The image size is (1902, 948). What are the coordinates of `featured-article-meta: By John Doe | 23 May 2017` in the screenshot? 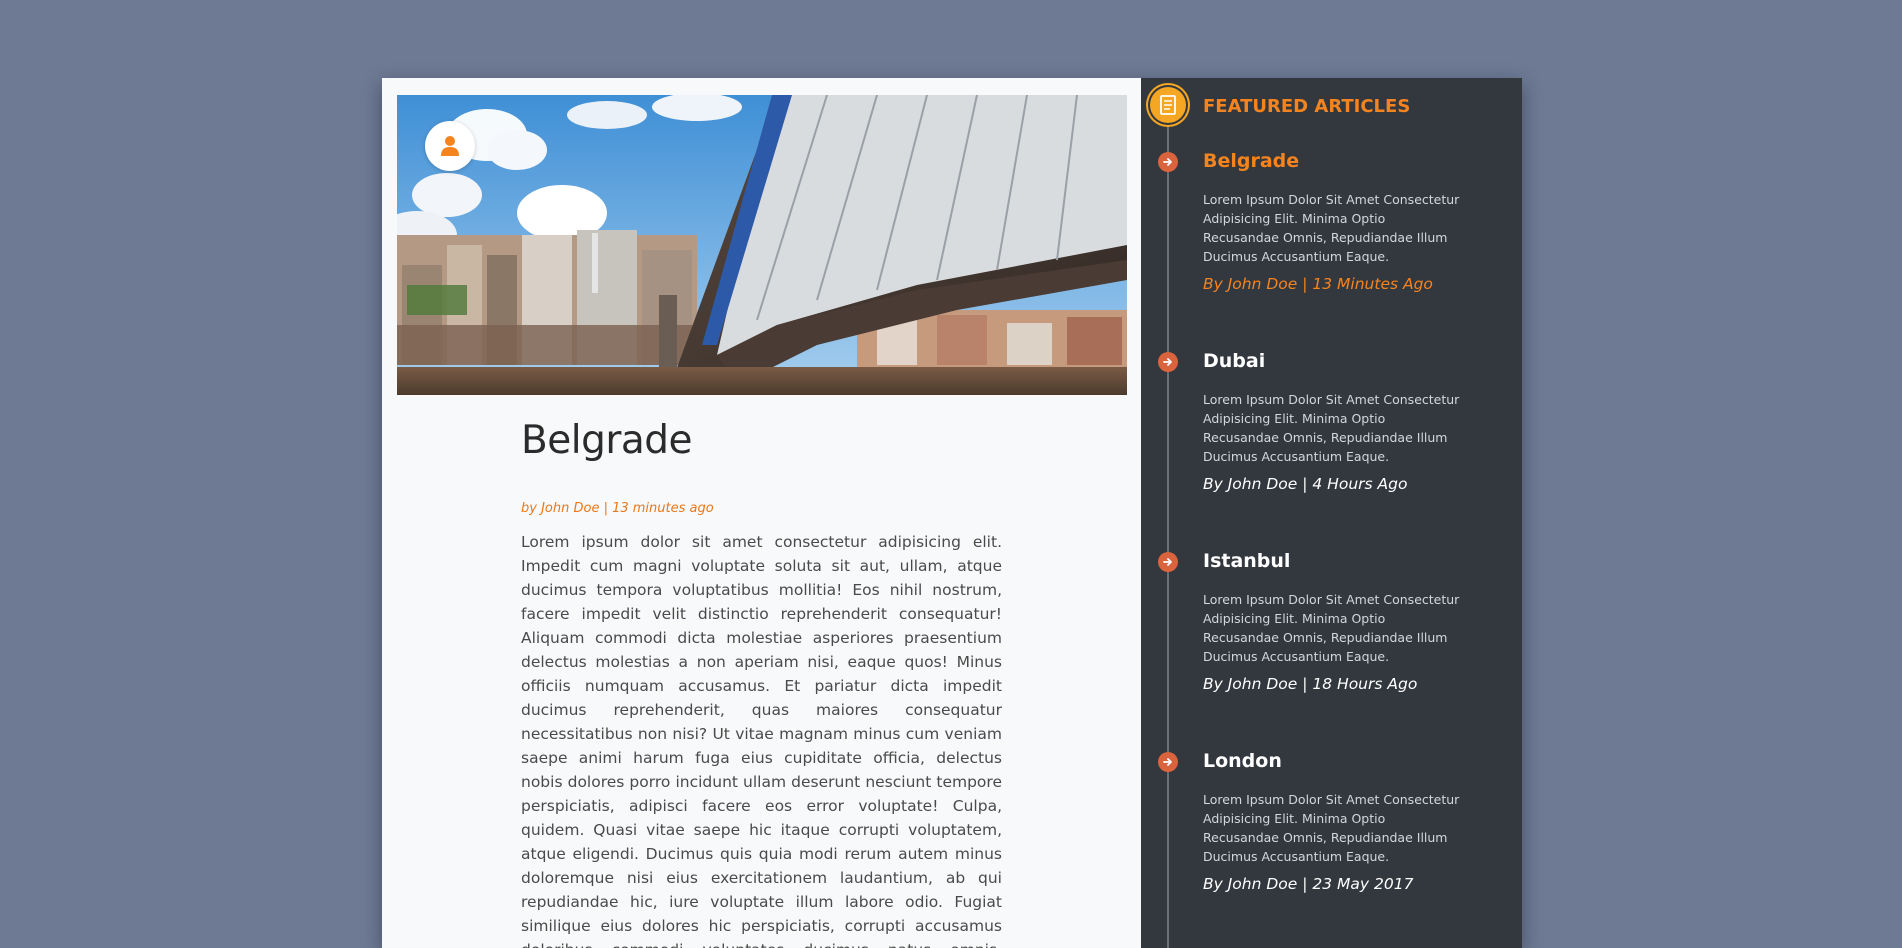 It's located at (1308, 884).